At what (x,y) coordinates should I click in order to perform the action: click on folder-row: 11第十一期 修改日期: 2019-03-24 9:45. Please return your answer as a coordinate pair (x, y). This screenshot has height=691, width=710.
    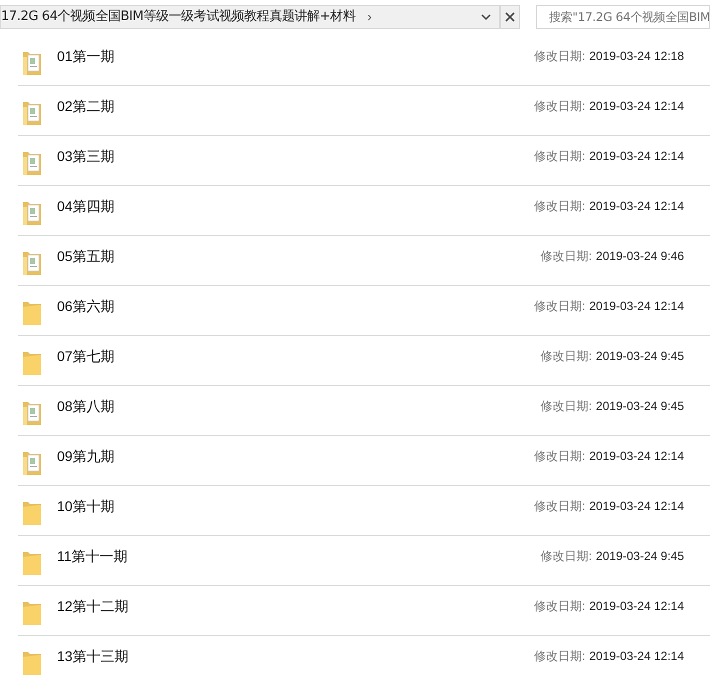
    Looking at the image, I should click on (364, 561).